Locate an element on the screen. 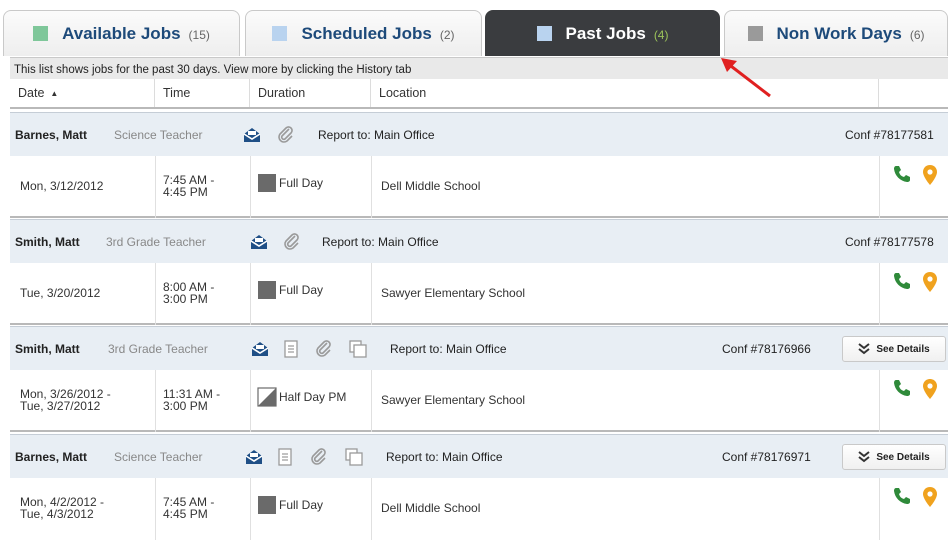  tab-label: Scheduled Jobs is located at coordinates (366, 33).